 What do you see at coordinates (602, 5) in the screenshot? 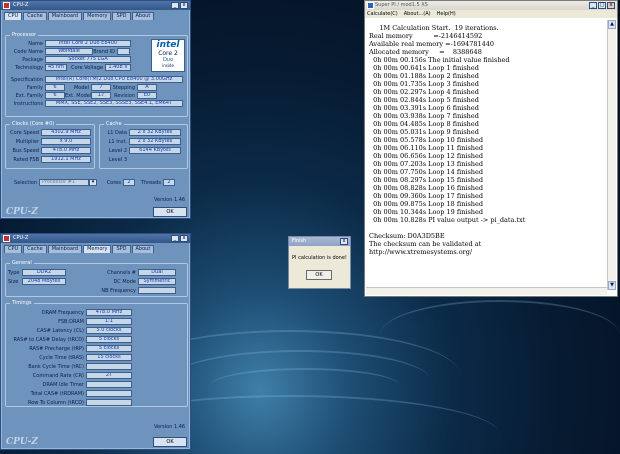
I see `maximize-button: □` at bounding box center [602, 5].